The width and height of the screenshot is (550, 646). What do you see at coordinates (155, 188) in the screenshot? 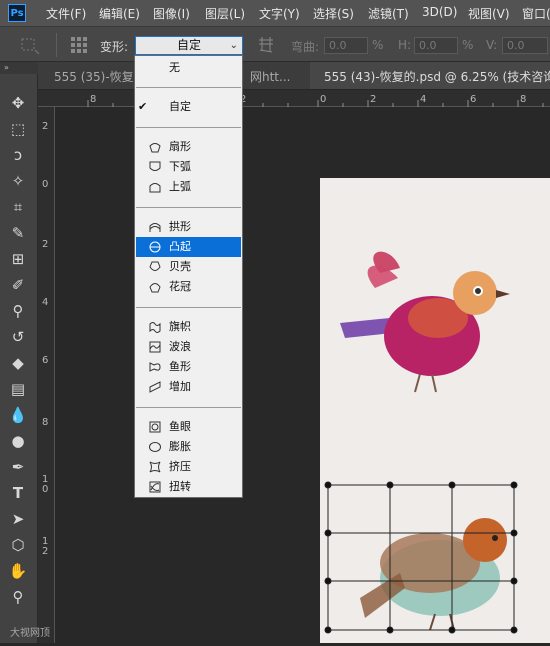
I see `arc-upper-icon` at bounding box center [155, 188].